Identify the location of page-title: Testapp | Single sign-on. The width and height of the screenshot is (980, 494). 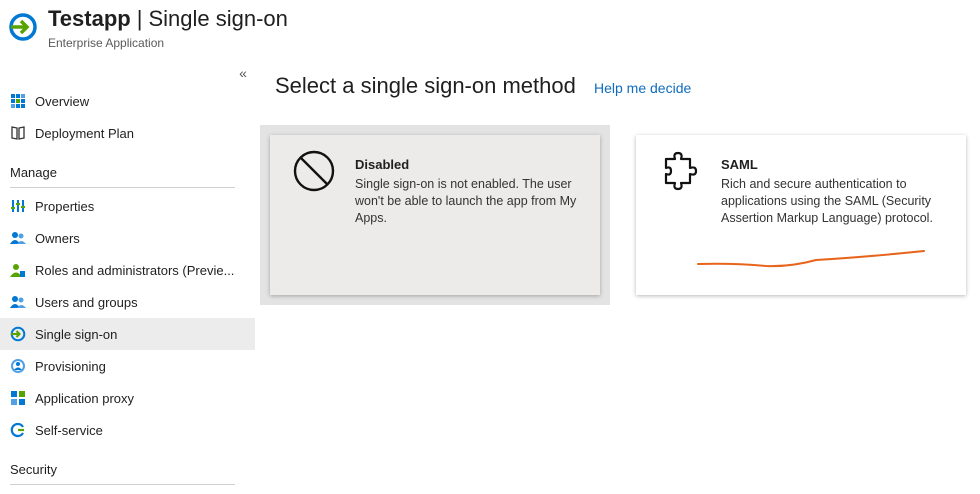
(168, 19).